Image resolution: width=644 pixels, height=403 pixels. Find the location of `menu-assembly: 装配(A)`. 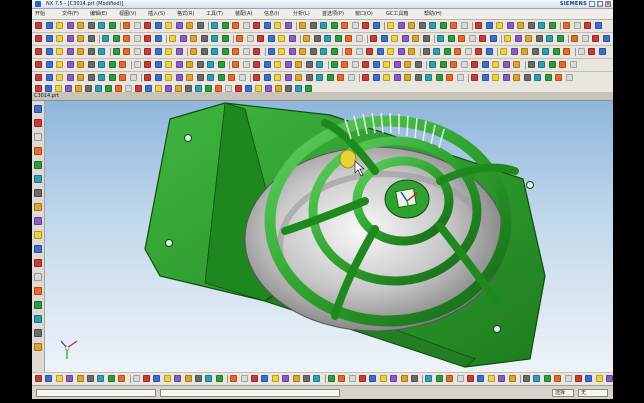

menu-assembly: 装配(A) is located at coordinates (243, 14).